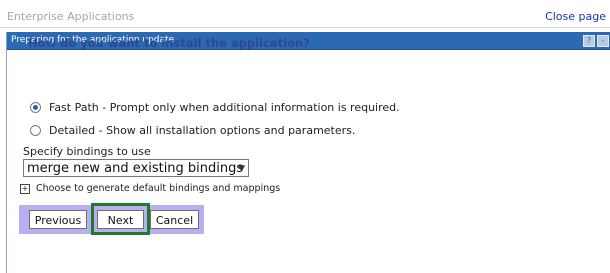 The width and height of the screenshot is (610, 273). I want to click on cancel-button: Cancel, so click(174, 219).